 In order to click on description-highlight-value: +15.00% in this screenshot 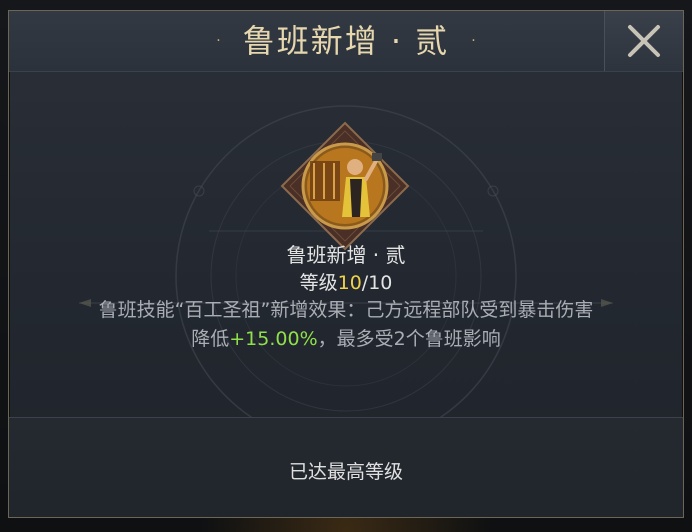, I will do `click(273, 339)`.